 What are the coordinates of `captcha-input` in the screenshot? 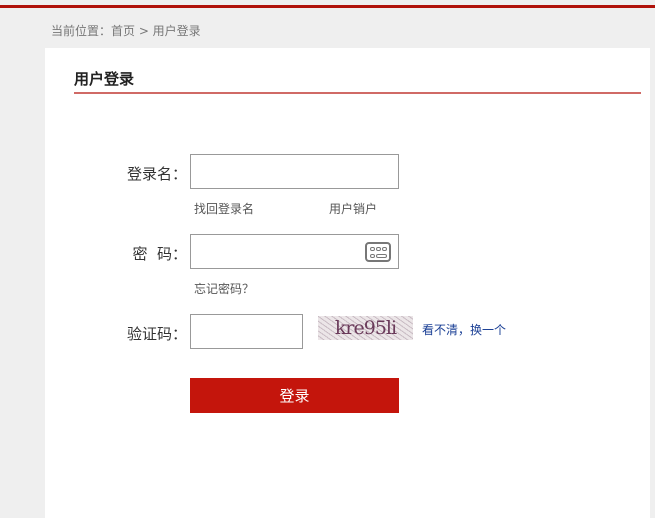 It's located at (246, 331).